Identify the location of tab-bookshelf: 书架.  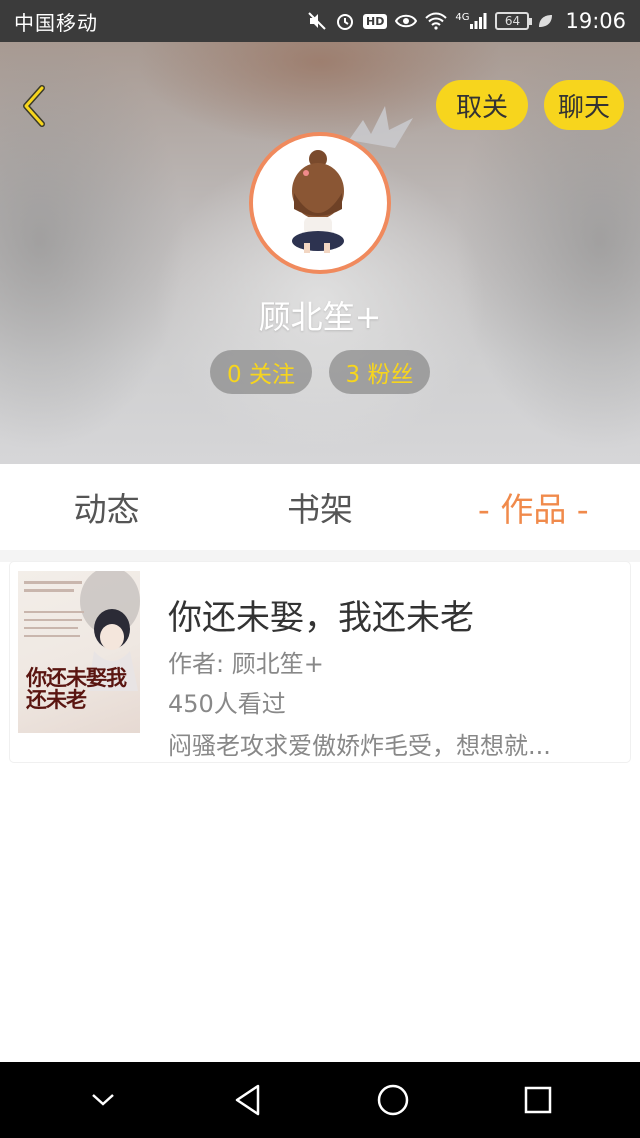
(319, 507).